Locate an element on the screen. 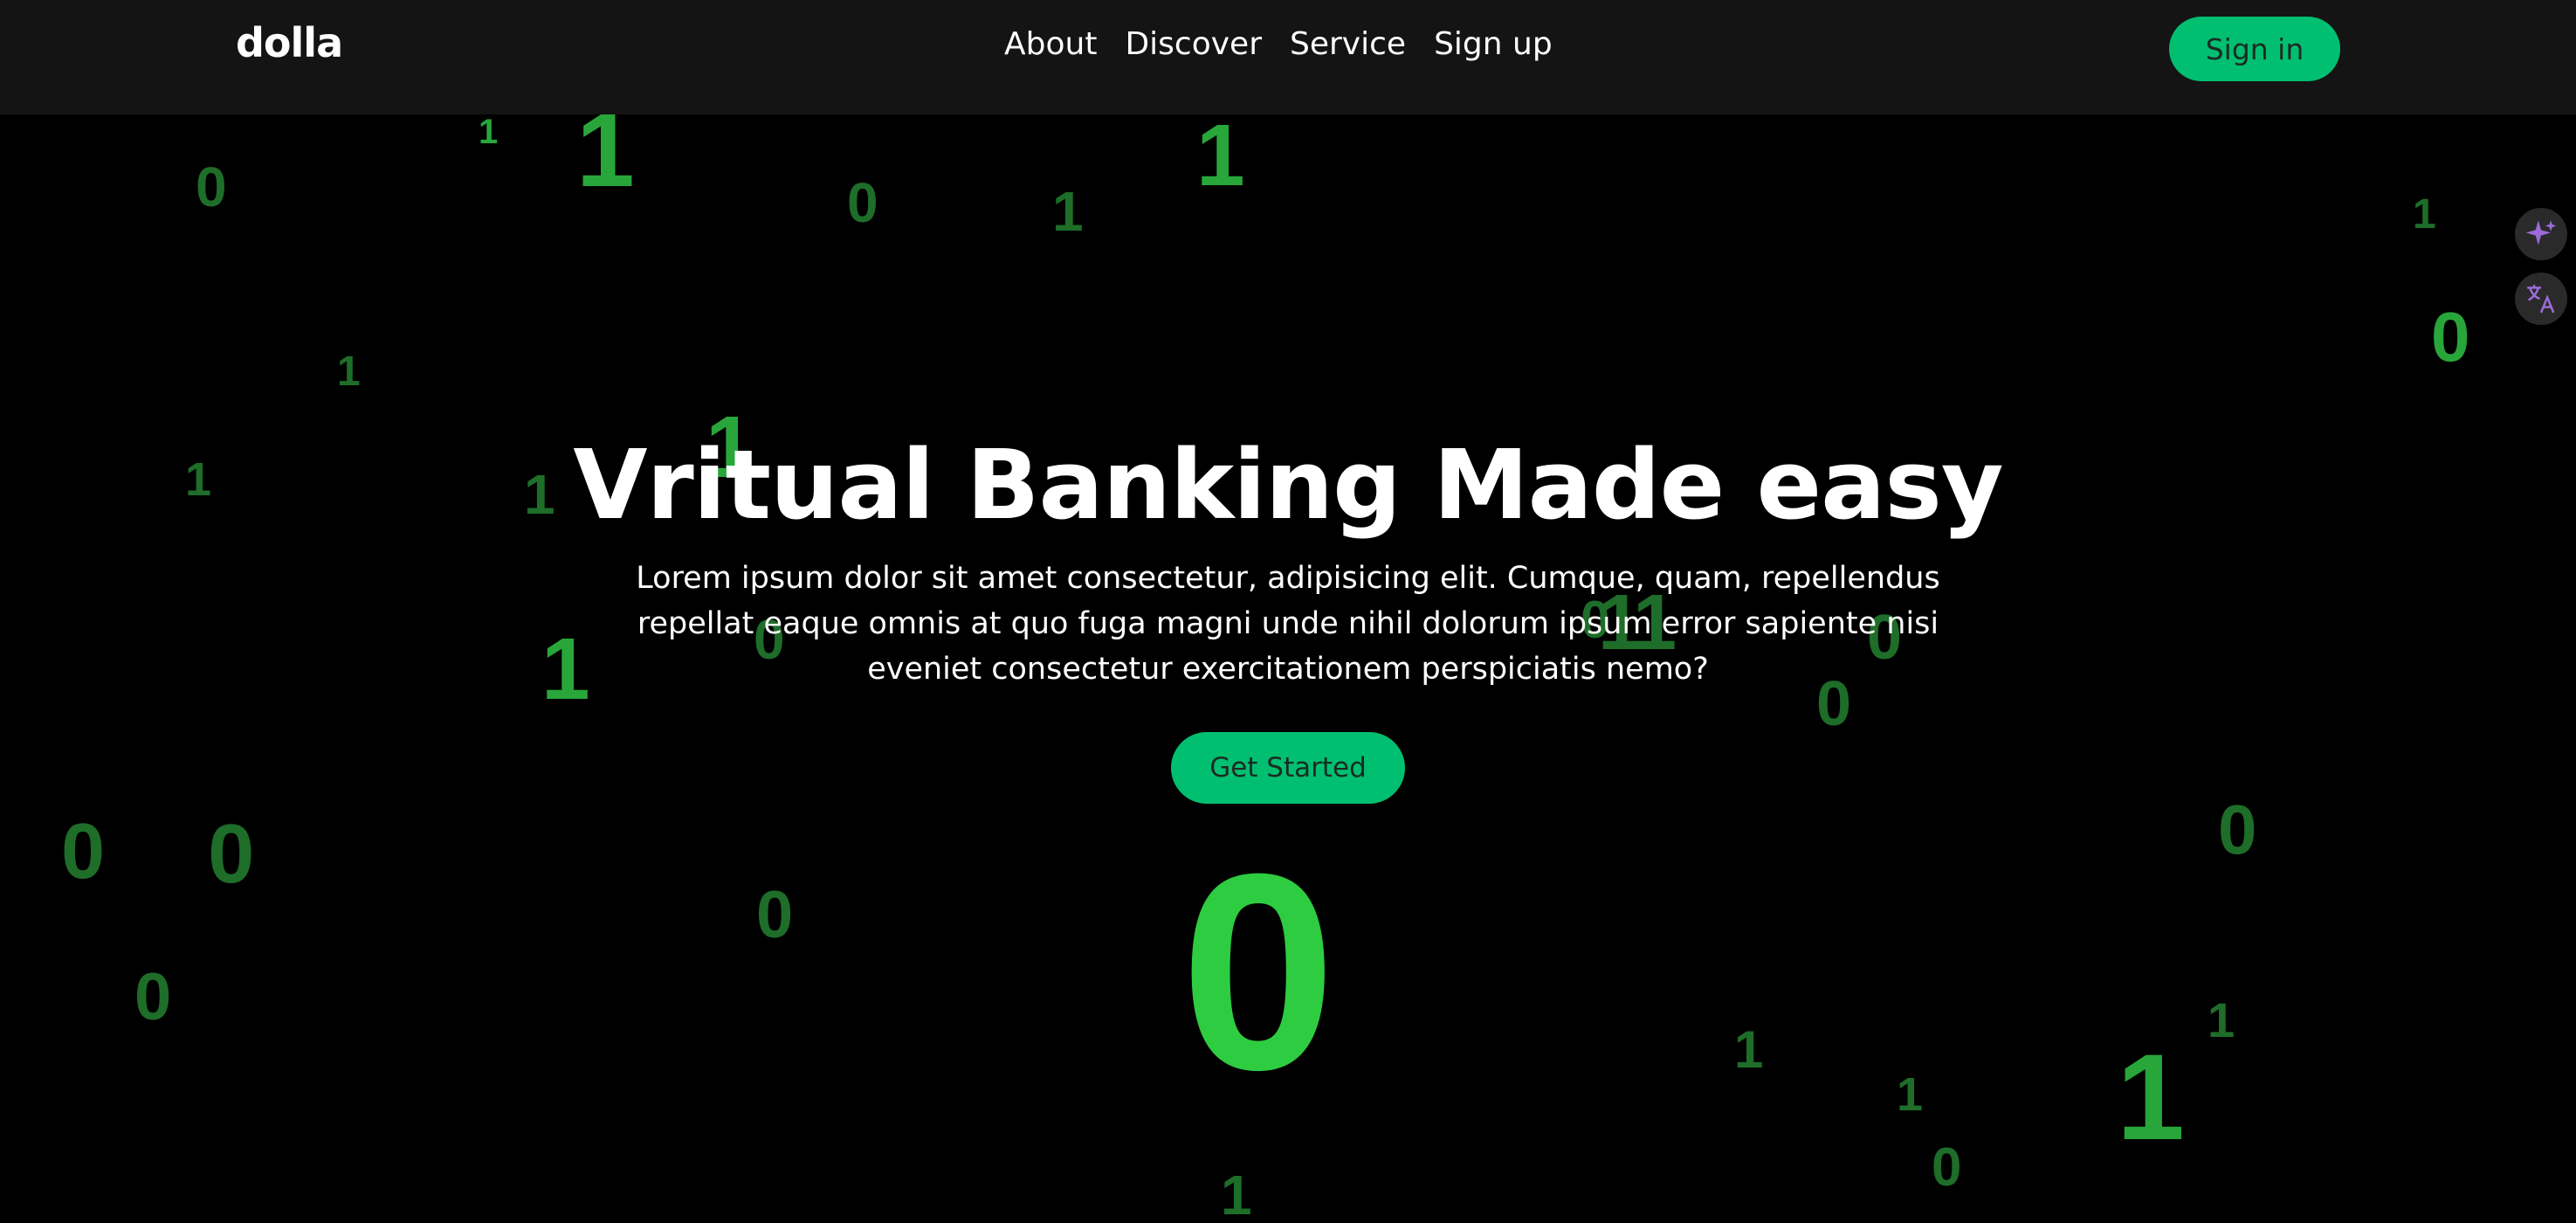  nav-link-discover: Discover is located at coordinates (1193, 44).